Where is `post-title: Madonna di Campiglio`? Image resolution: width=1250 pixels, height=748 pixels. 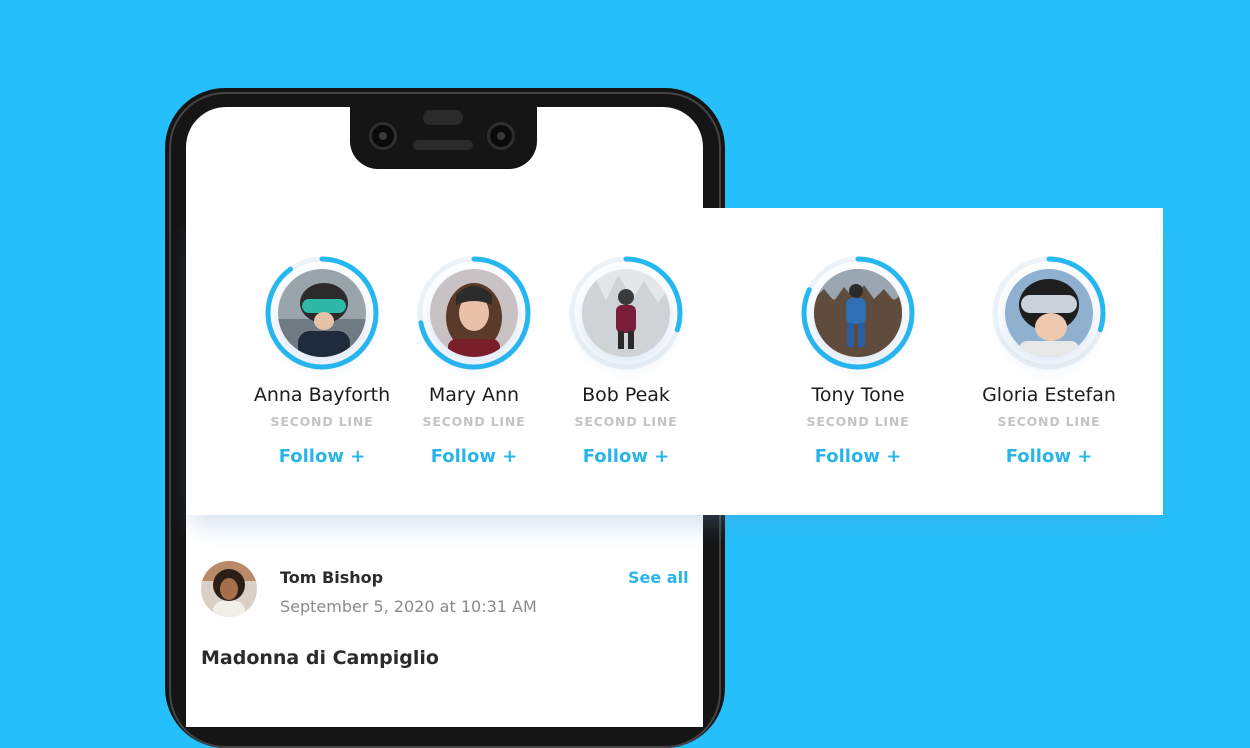 post-title: Madonna di Campiglio is located at coordinates (320, 658).